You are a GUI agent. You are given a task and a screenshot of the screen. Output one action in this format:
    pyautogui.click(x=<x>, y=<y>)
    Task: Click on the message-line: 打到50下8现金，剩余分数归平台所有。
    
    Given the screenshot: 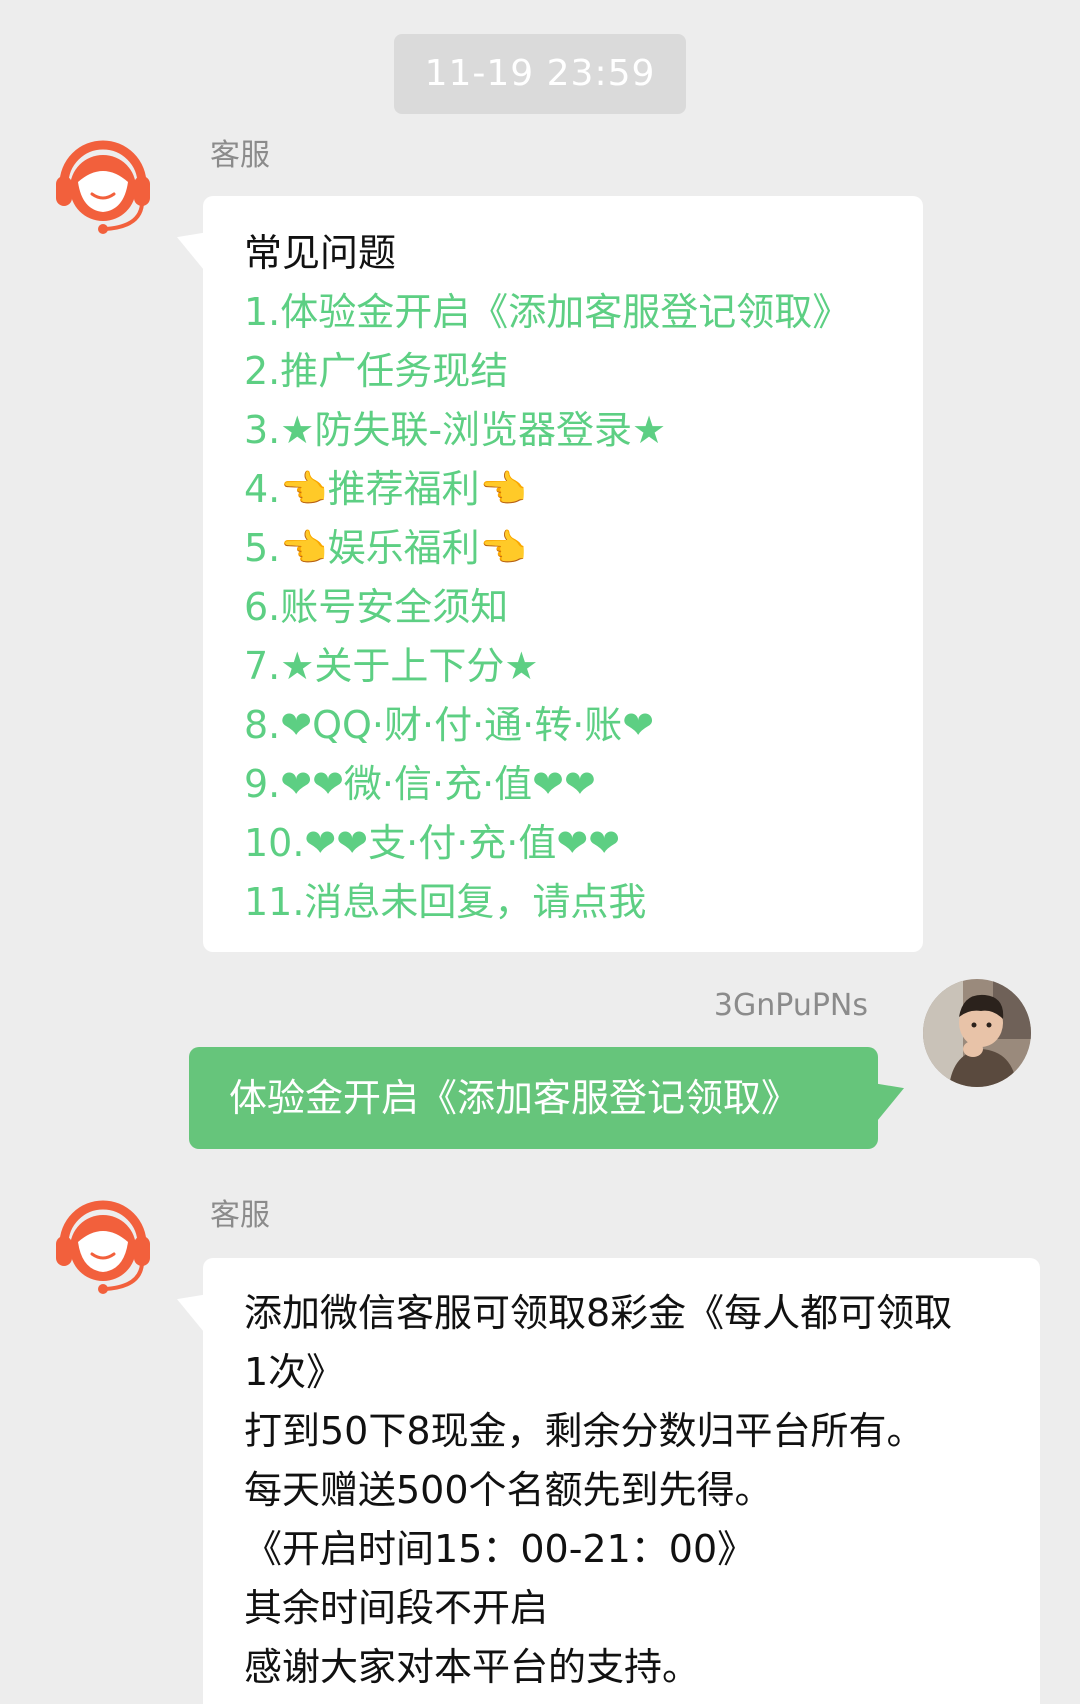 What is the action you would take?
    pyautogui.click(x=584, y=1431)
    